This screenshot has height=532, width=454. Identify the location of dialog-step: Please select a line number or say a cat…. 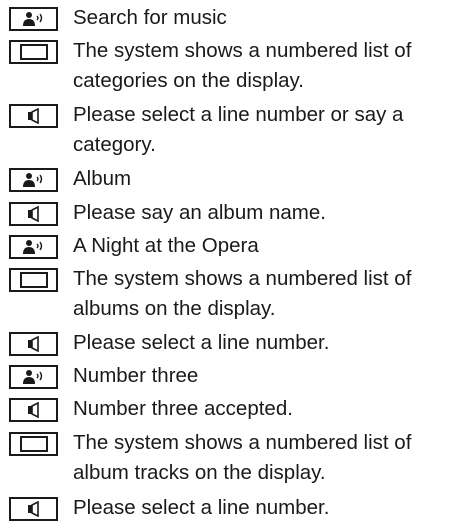
(227, 131).